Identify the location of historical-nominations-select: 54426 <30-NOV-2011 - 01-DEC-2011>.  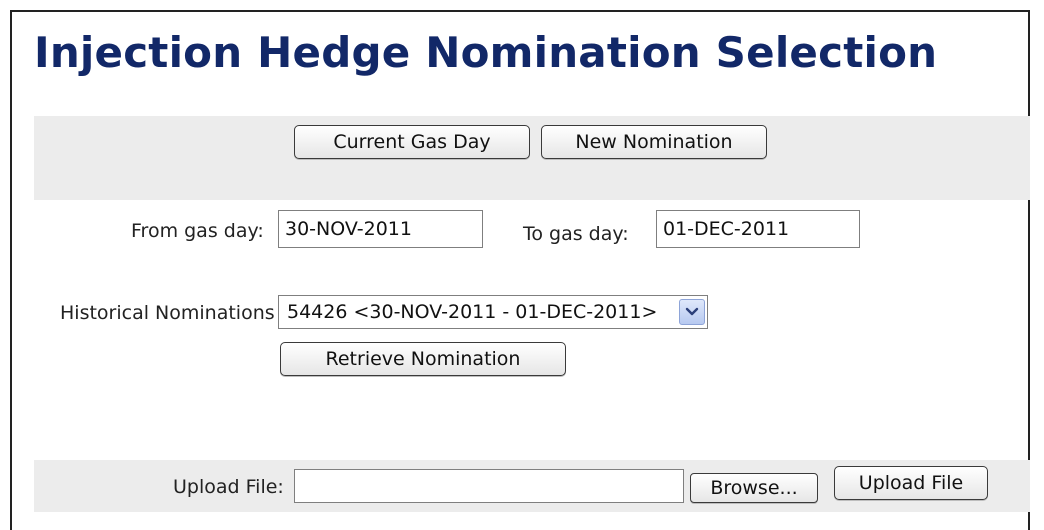
(493, 312).